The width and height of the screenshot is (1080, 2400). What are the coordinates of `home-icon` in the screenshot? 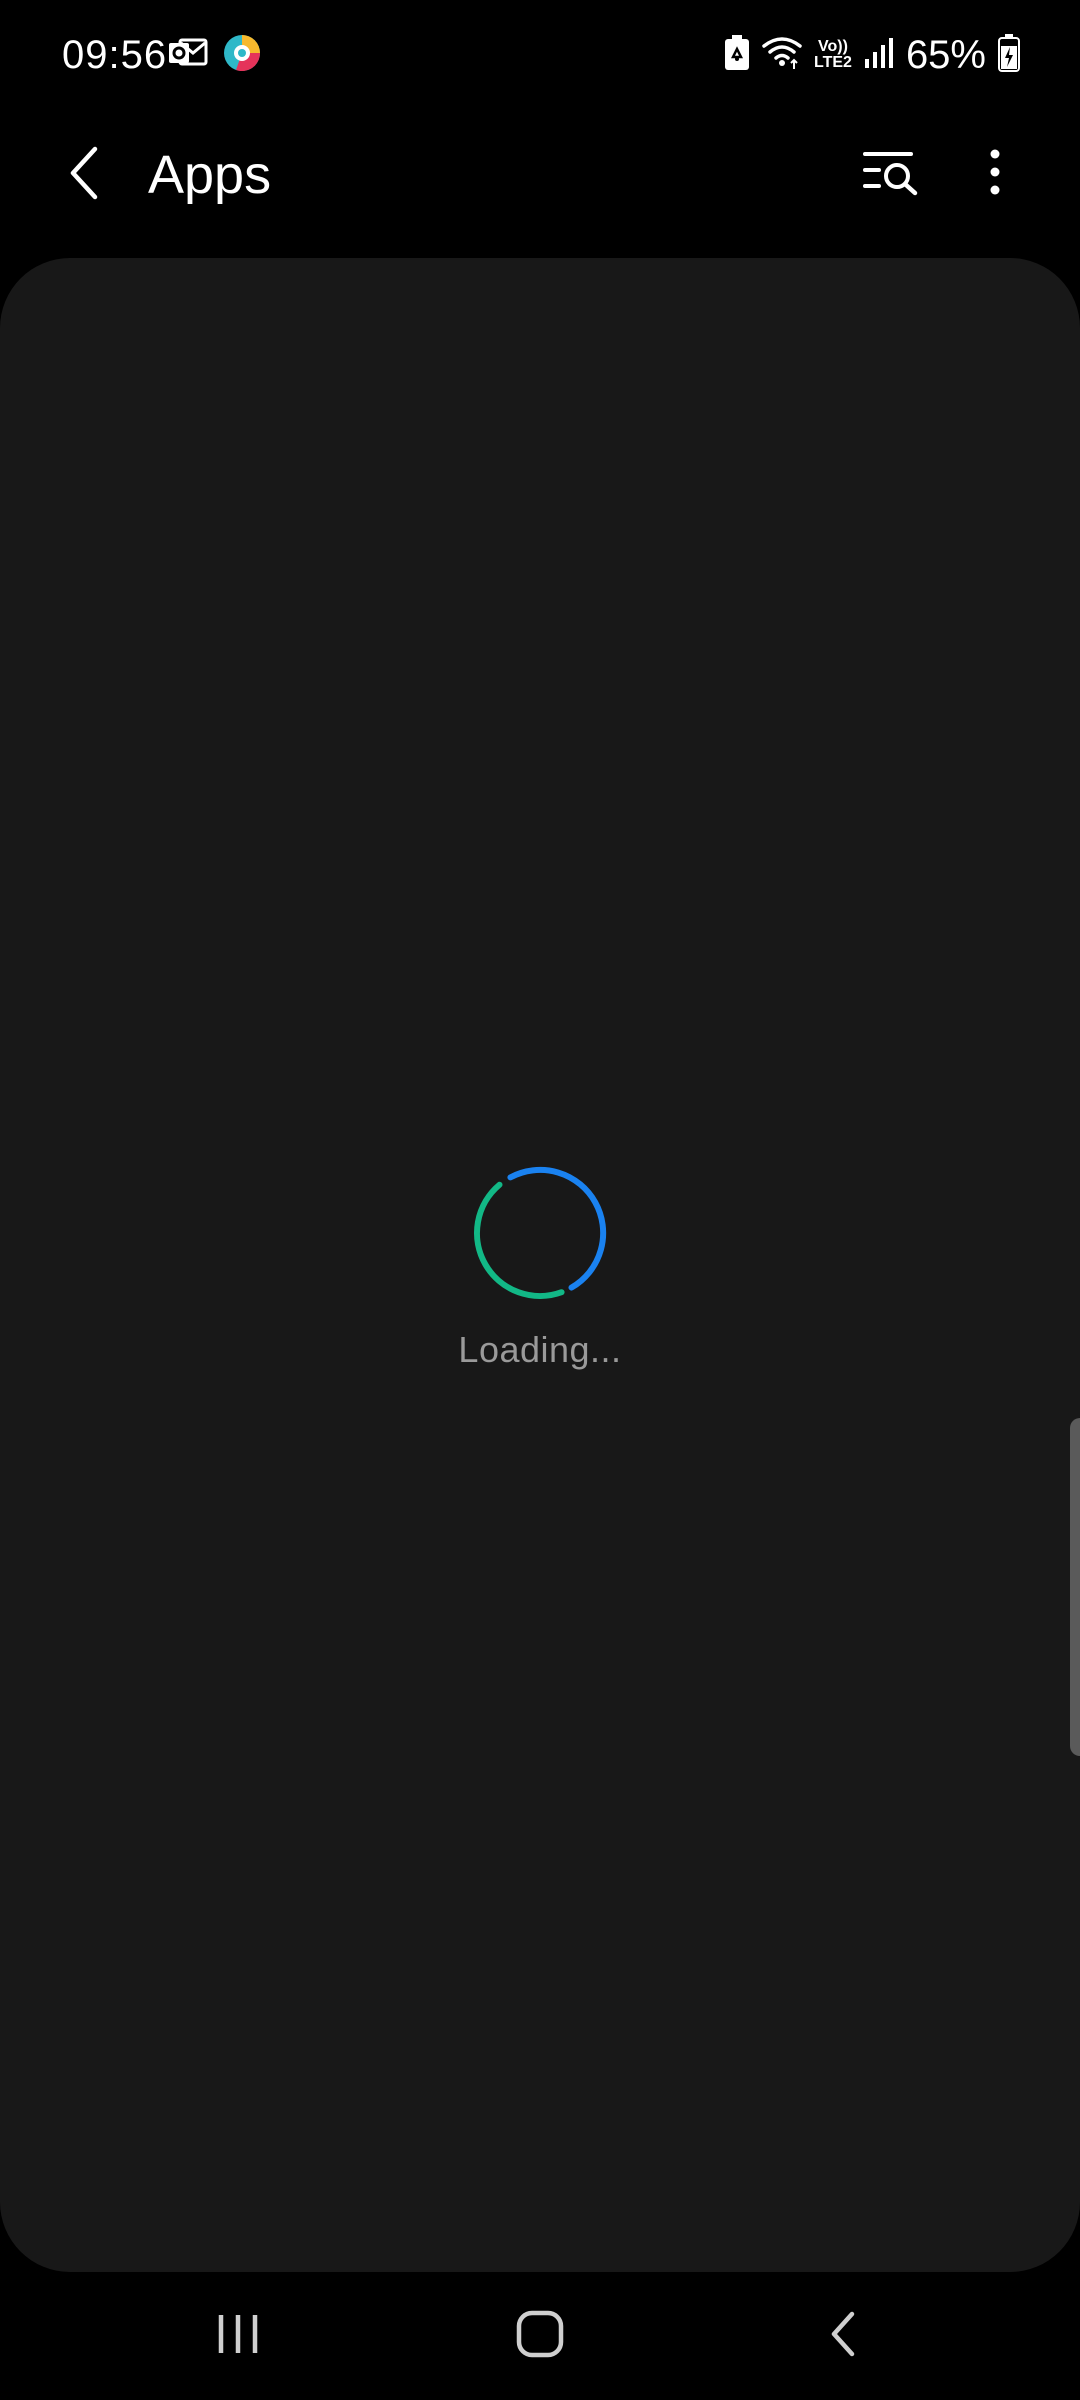 It's located at (540, 2336).